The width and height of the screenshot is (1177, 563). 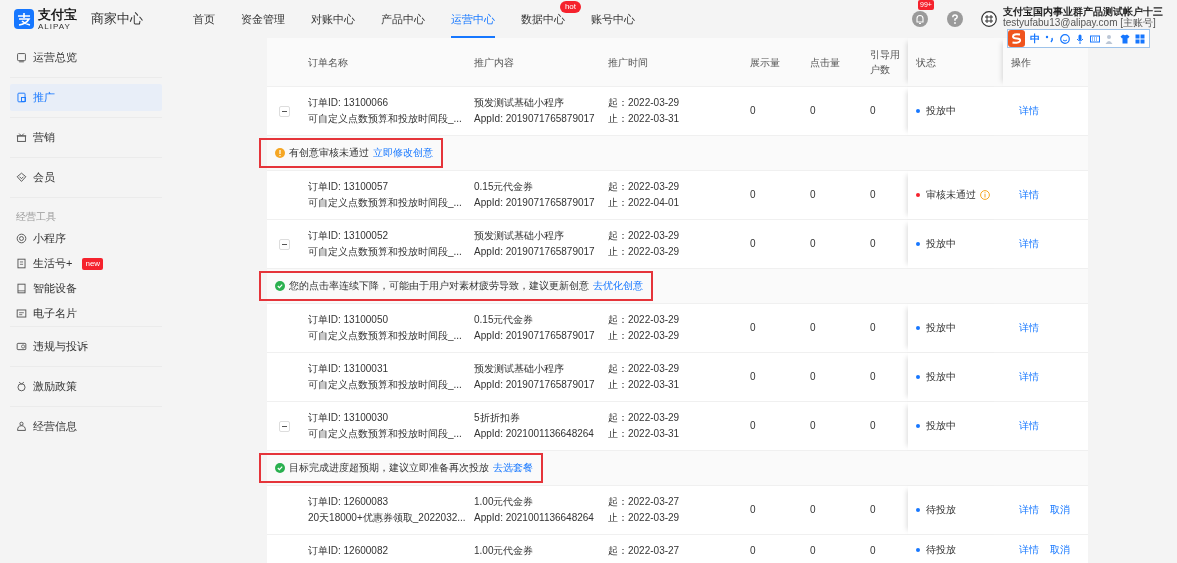 What do you see at coordinates (825, 62) in the screenshot?
I see `column-header: 点击量` at bounding box center [825, 62].